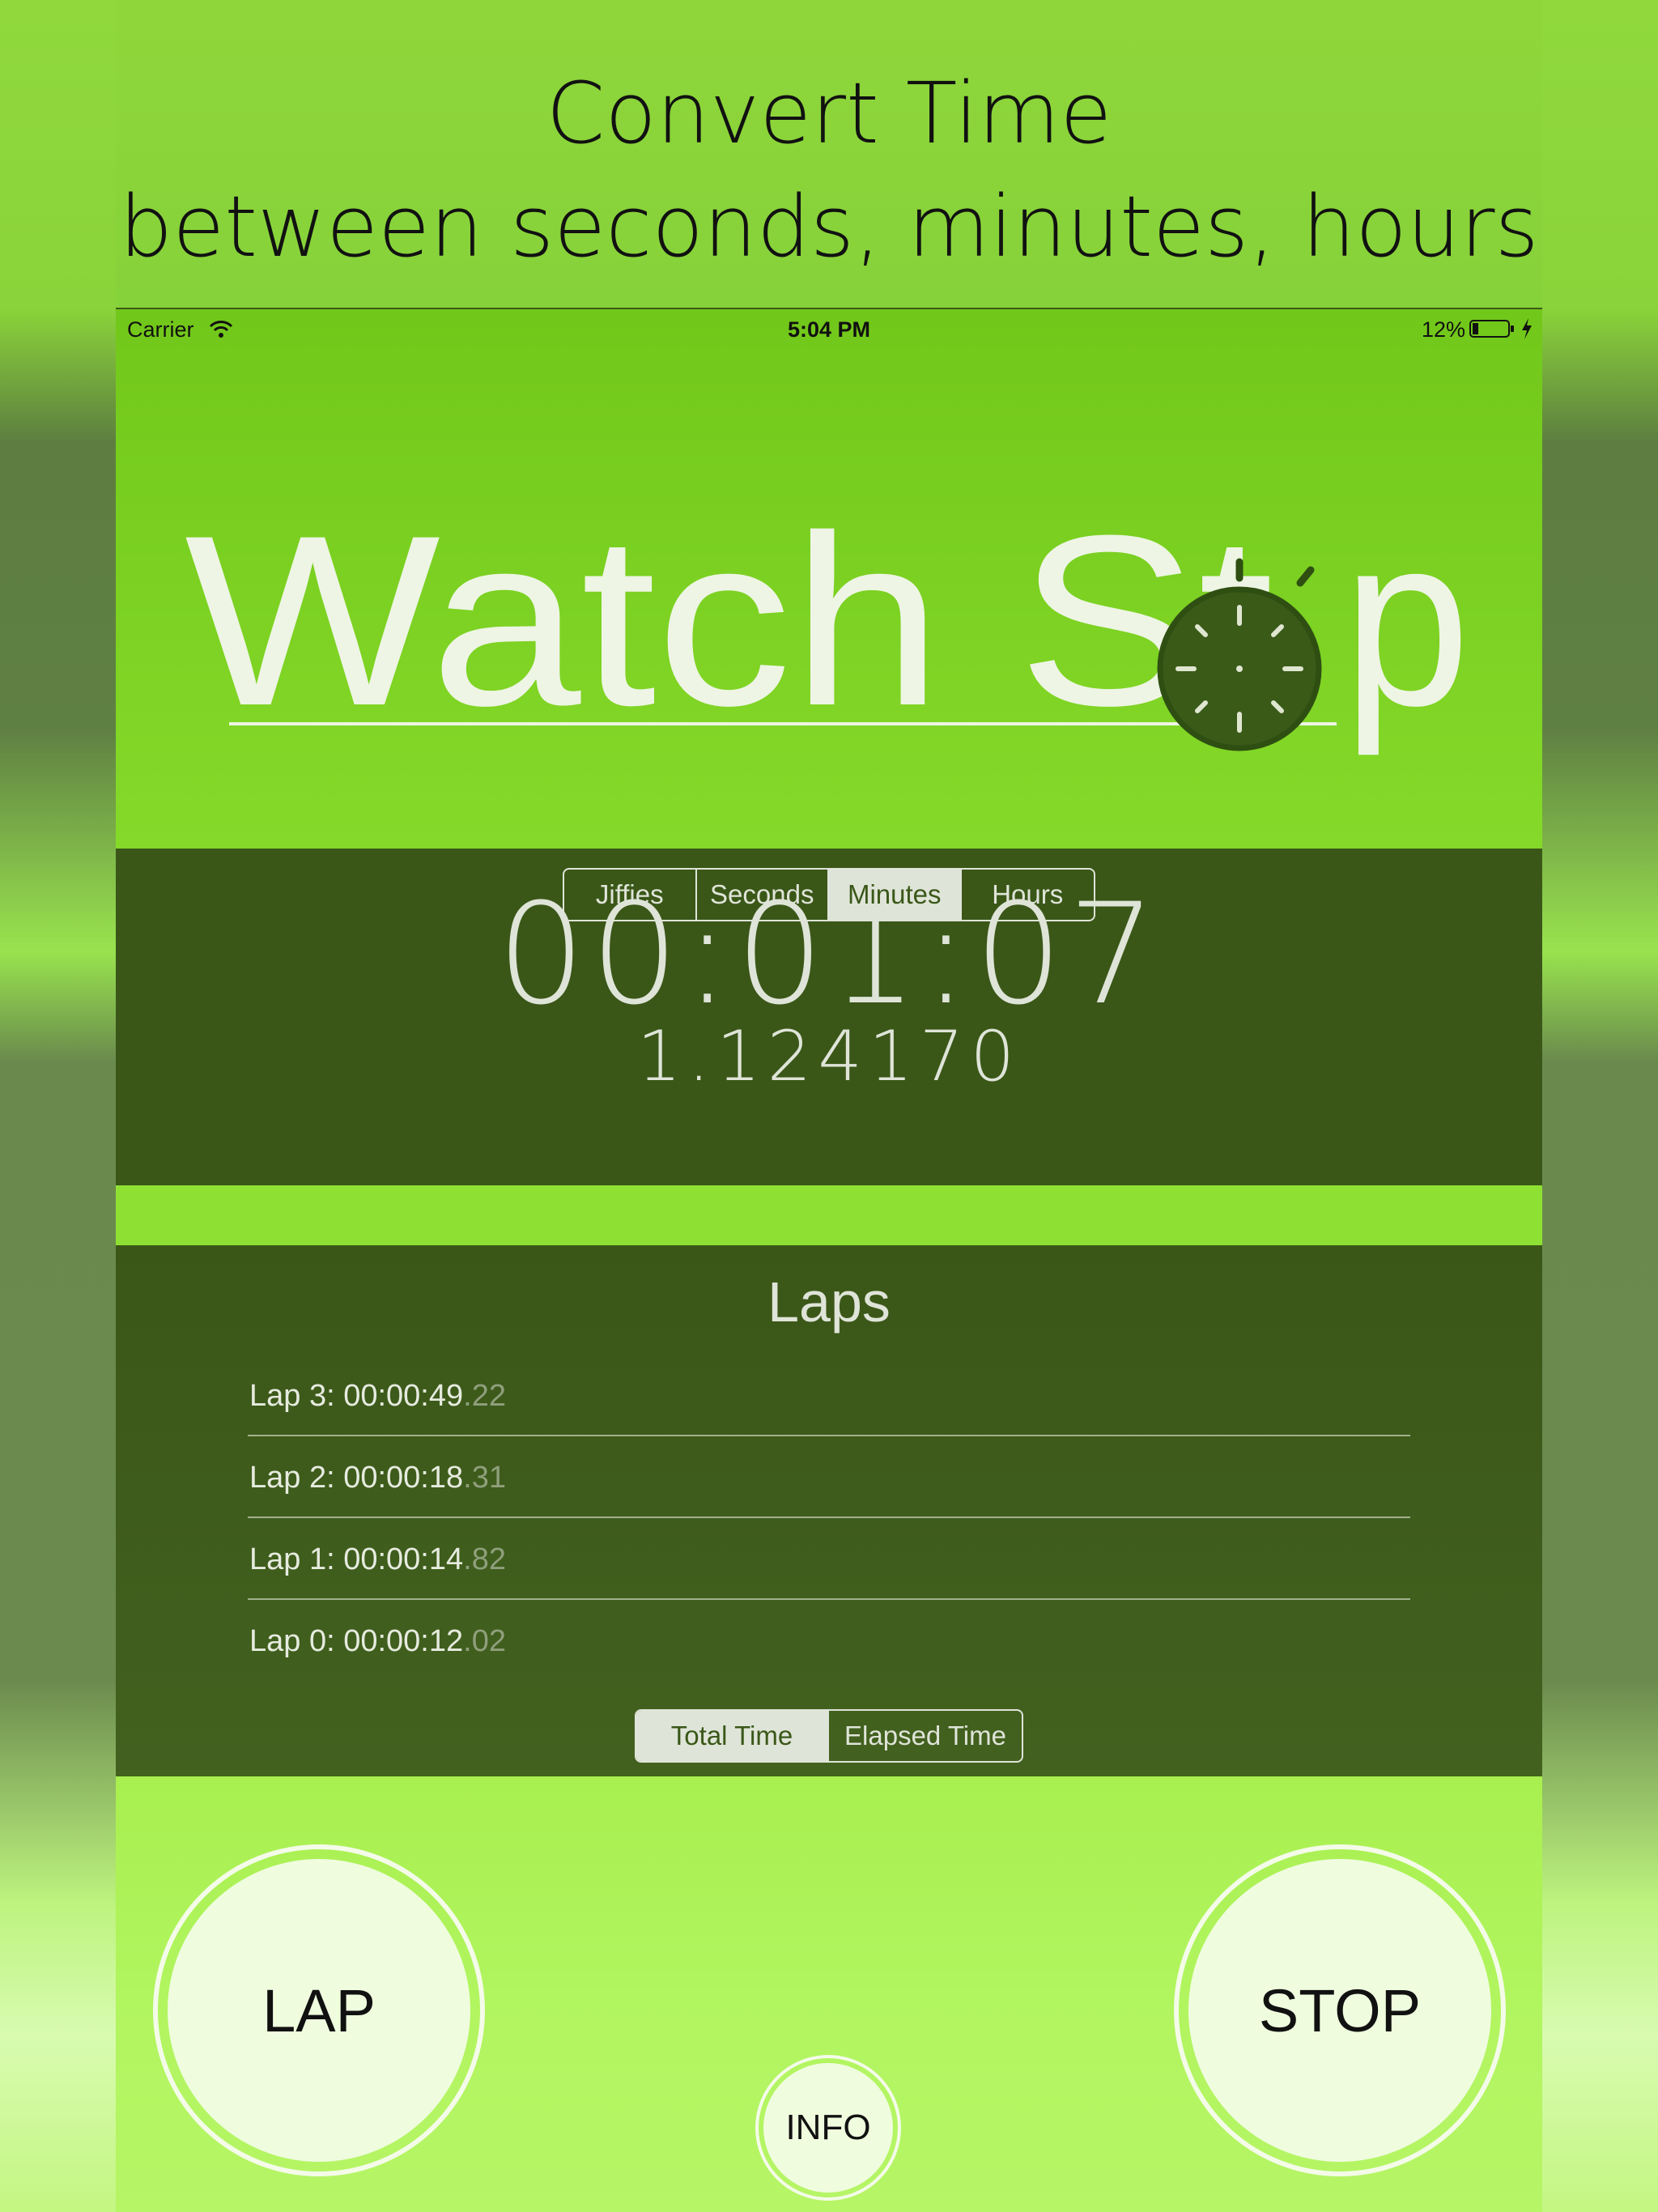 This screenshot has height=2212, width=1658. I want to click on lap-fraction: .82, so click(484, 1559).